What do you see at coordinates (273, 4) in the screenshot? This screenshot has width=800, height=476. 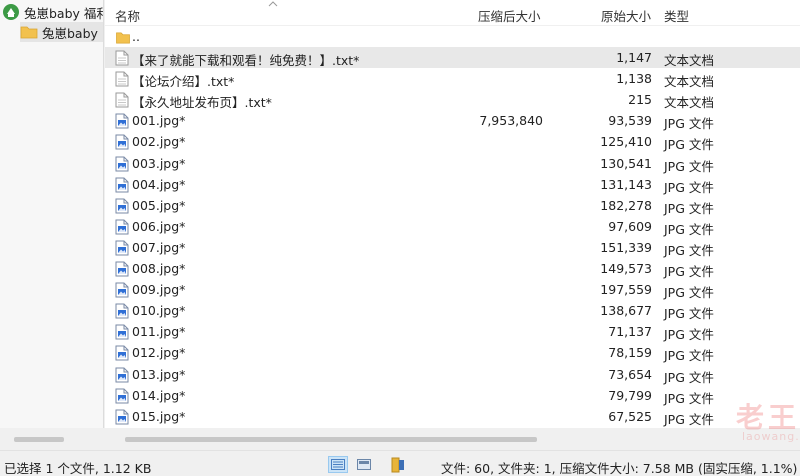 I see `sort-ascending-icon` at bounding box center [273, 4].